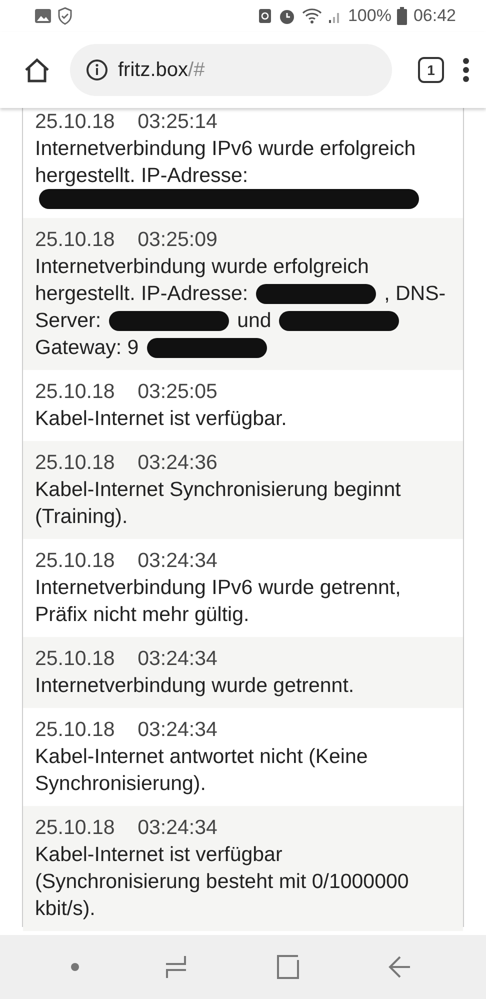 The image size is (486, 999). What do you see at coordinates (97, 70) in the screenshot?
I see `info-icon` at bounding box center [97, 70].